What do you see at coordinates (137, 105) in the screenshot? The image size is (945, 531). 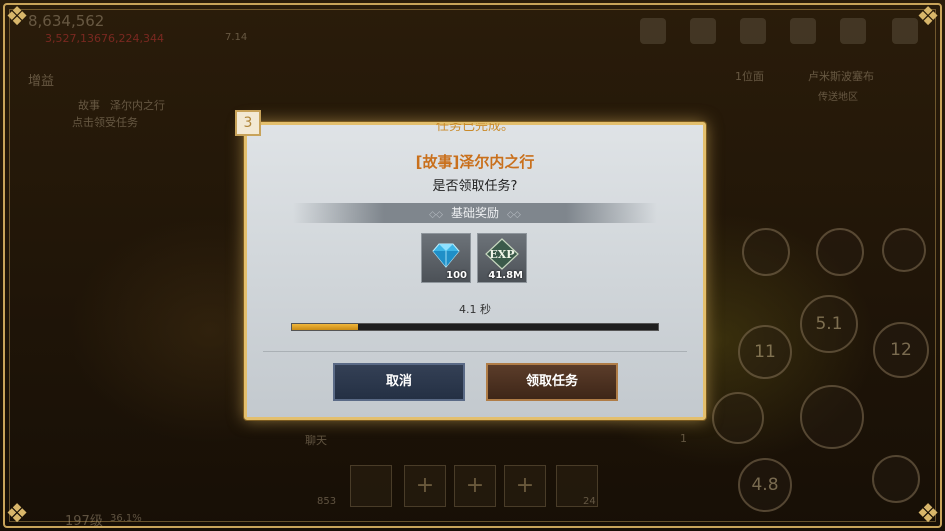 I see `quest-tracker-name: 泽尔内之行` at bounding box center [137, 105].